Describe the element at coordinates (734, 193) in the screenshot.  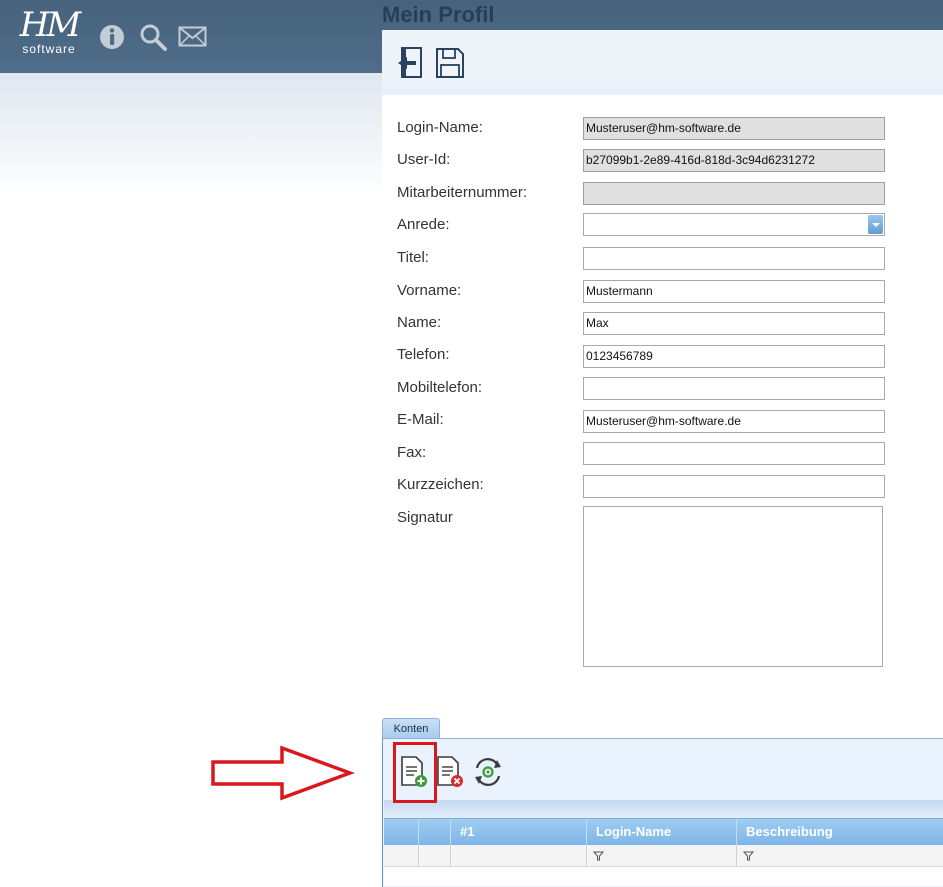
I see `mitarbeiternummer-field` at that location.